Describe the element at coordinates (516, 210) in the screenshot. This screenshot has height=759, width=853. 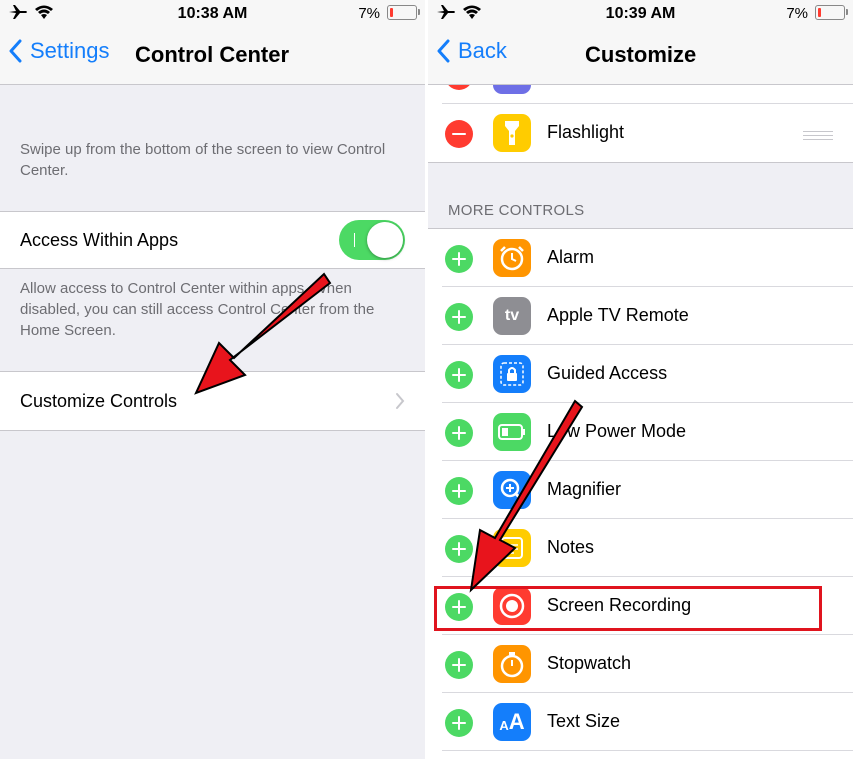
I see `more-controls-header: MORE CONTROLS` at that location.